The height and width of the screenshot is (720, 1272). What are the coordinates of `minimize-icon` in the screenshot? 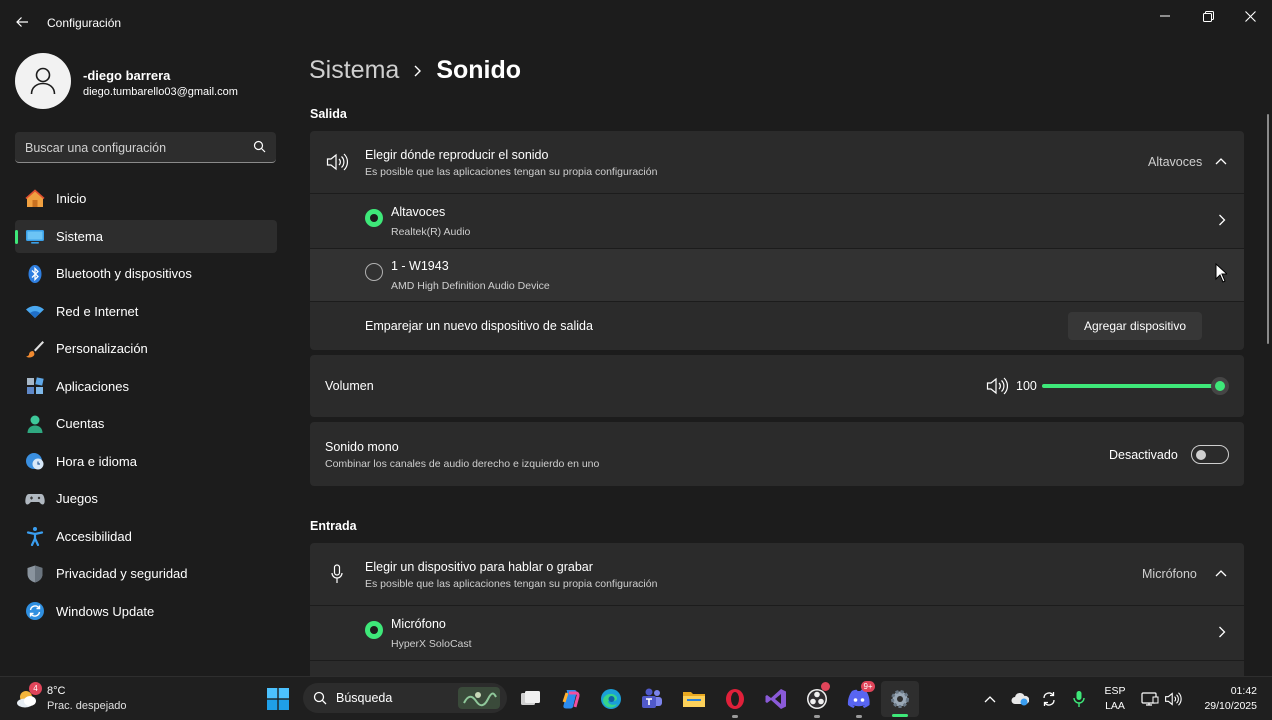 It's located at (1165, 16).